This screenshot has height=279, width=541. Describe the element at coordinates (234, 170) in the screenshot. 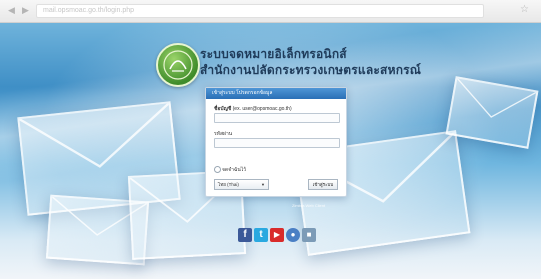

I see `remember-me-label: จดจำฉันไว้` at that location.